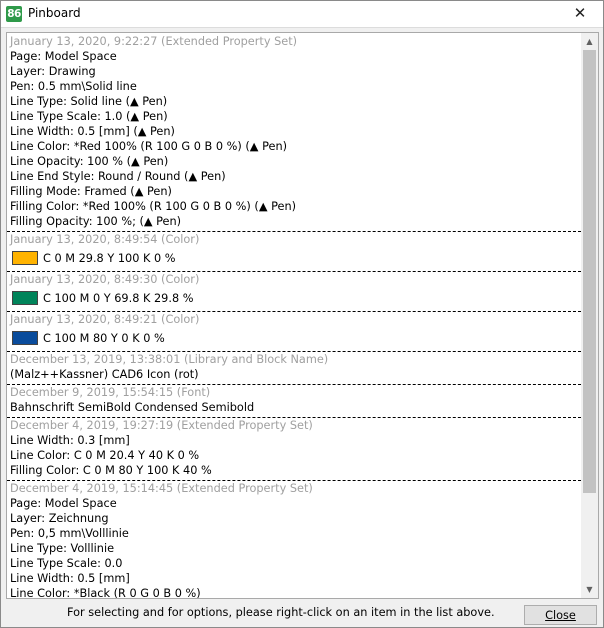 The image size is (604, 628). I want to click on color-value: C 100 M 80 Y 0 K 0 %, so click(104, 338).